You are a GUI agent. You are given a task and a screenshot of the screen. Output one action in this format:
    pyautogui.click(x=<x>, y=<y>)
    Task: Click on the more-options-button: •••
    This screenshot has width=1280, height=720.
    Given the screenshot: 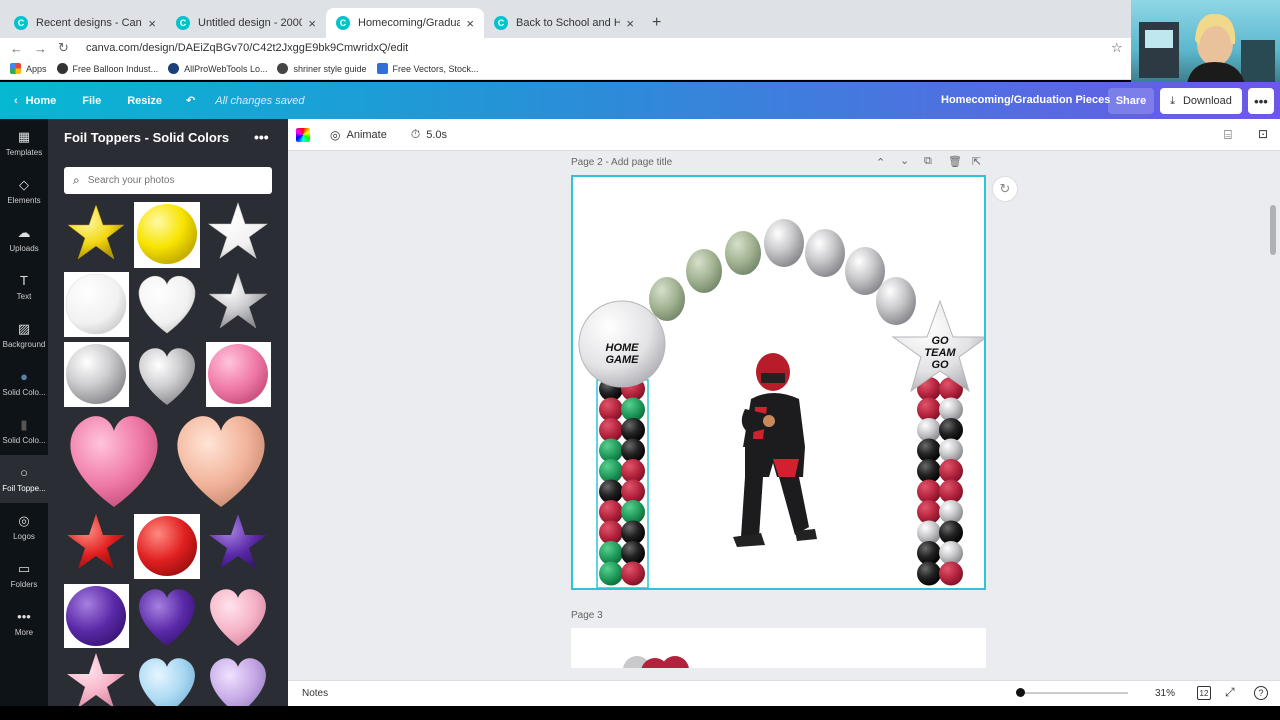 What is the action you would take?
    pyautogui.click(x=1261, y=101)
    